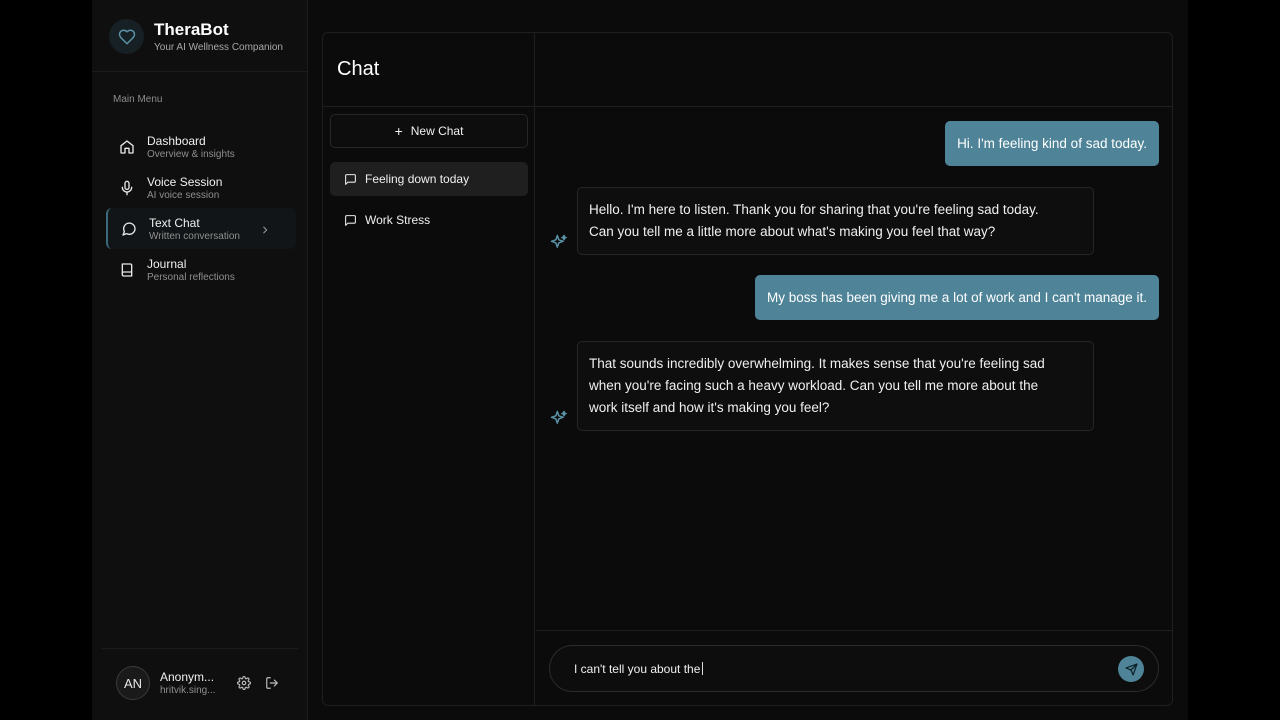 This screenshot has height=720, width=1280. Describe the element at coordinates (174, 222) in the screenshot. I see `sidebar-item-label: Text Chat` at that location.